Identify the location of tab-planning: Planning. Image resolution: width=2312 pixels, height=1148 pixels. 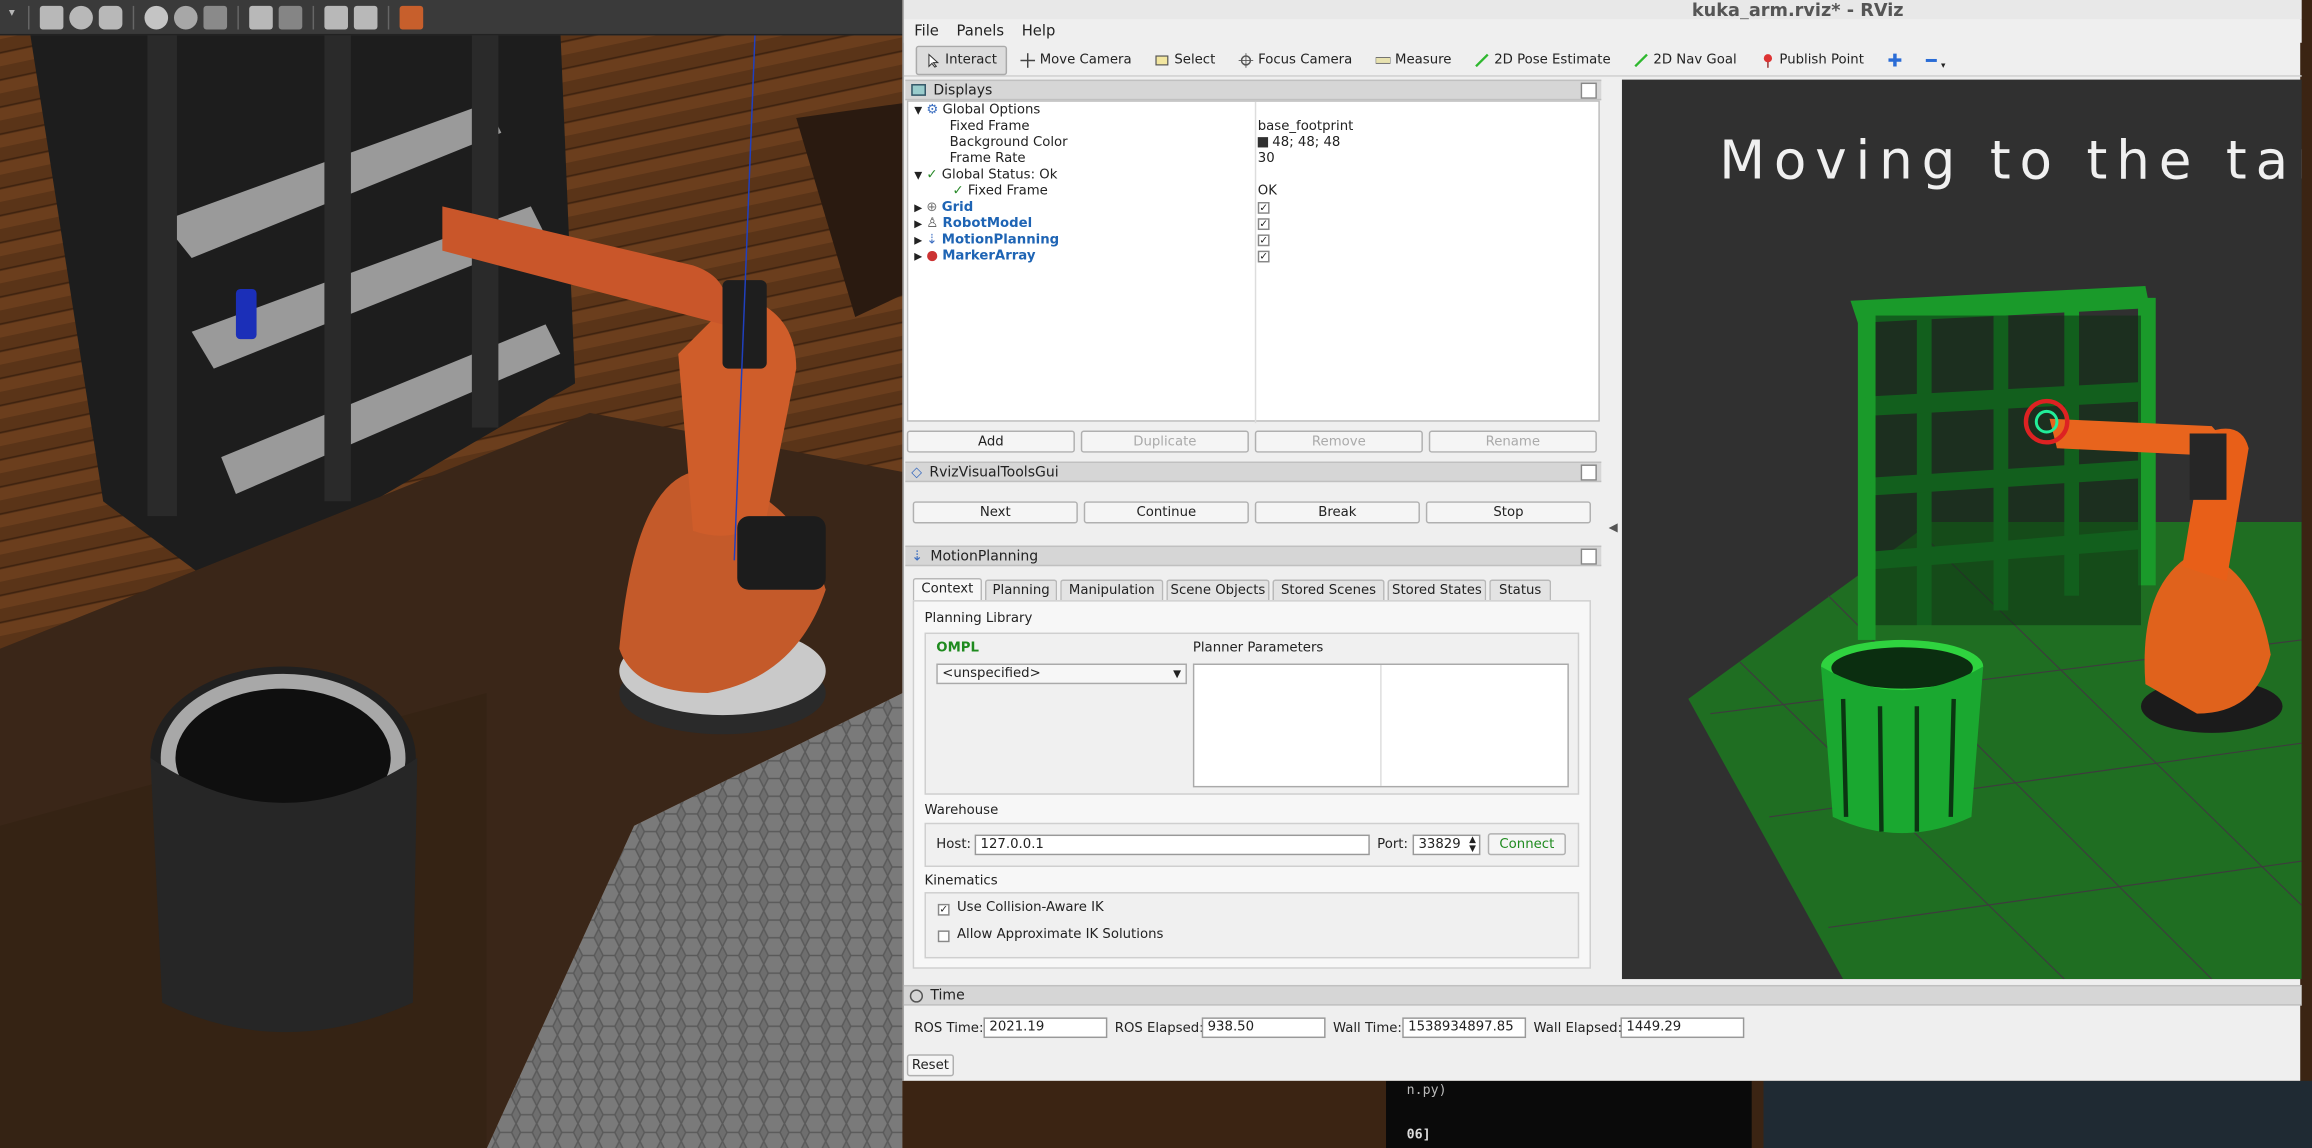
(1021, 590).